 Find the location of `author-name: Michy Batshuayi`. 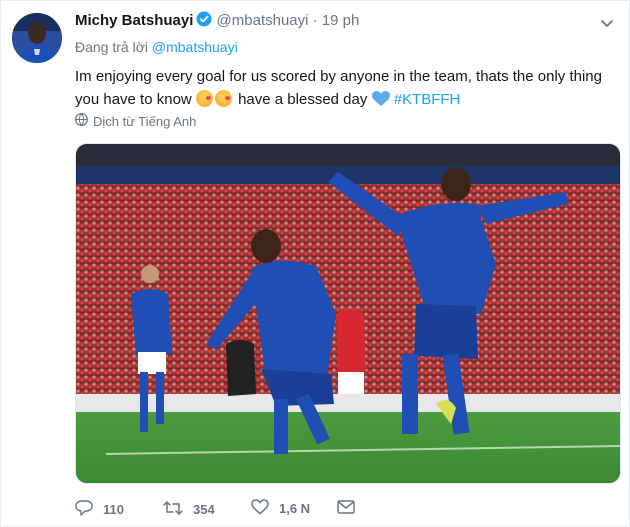

author-name: Michy Batshuayi is located at coordinates (134, 20).